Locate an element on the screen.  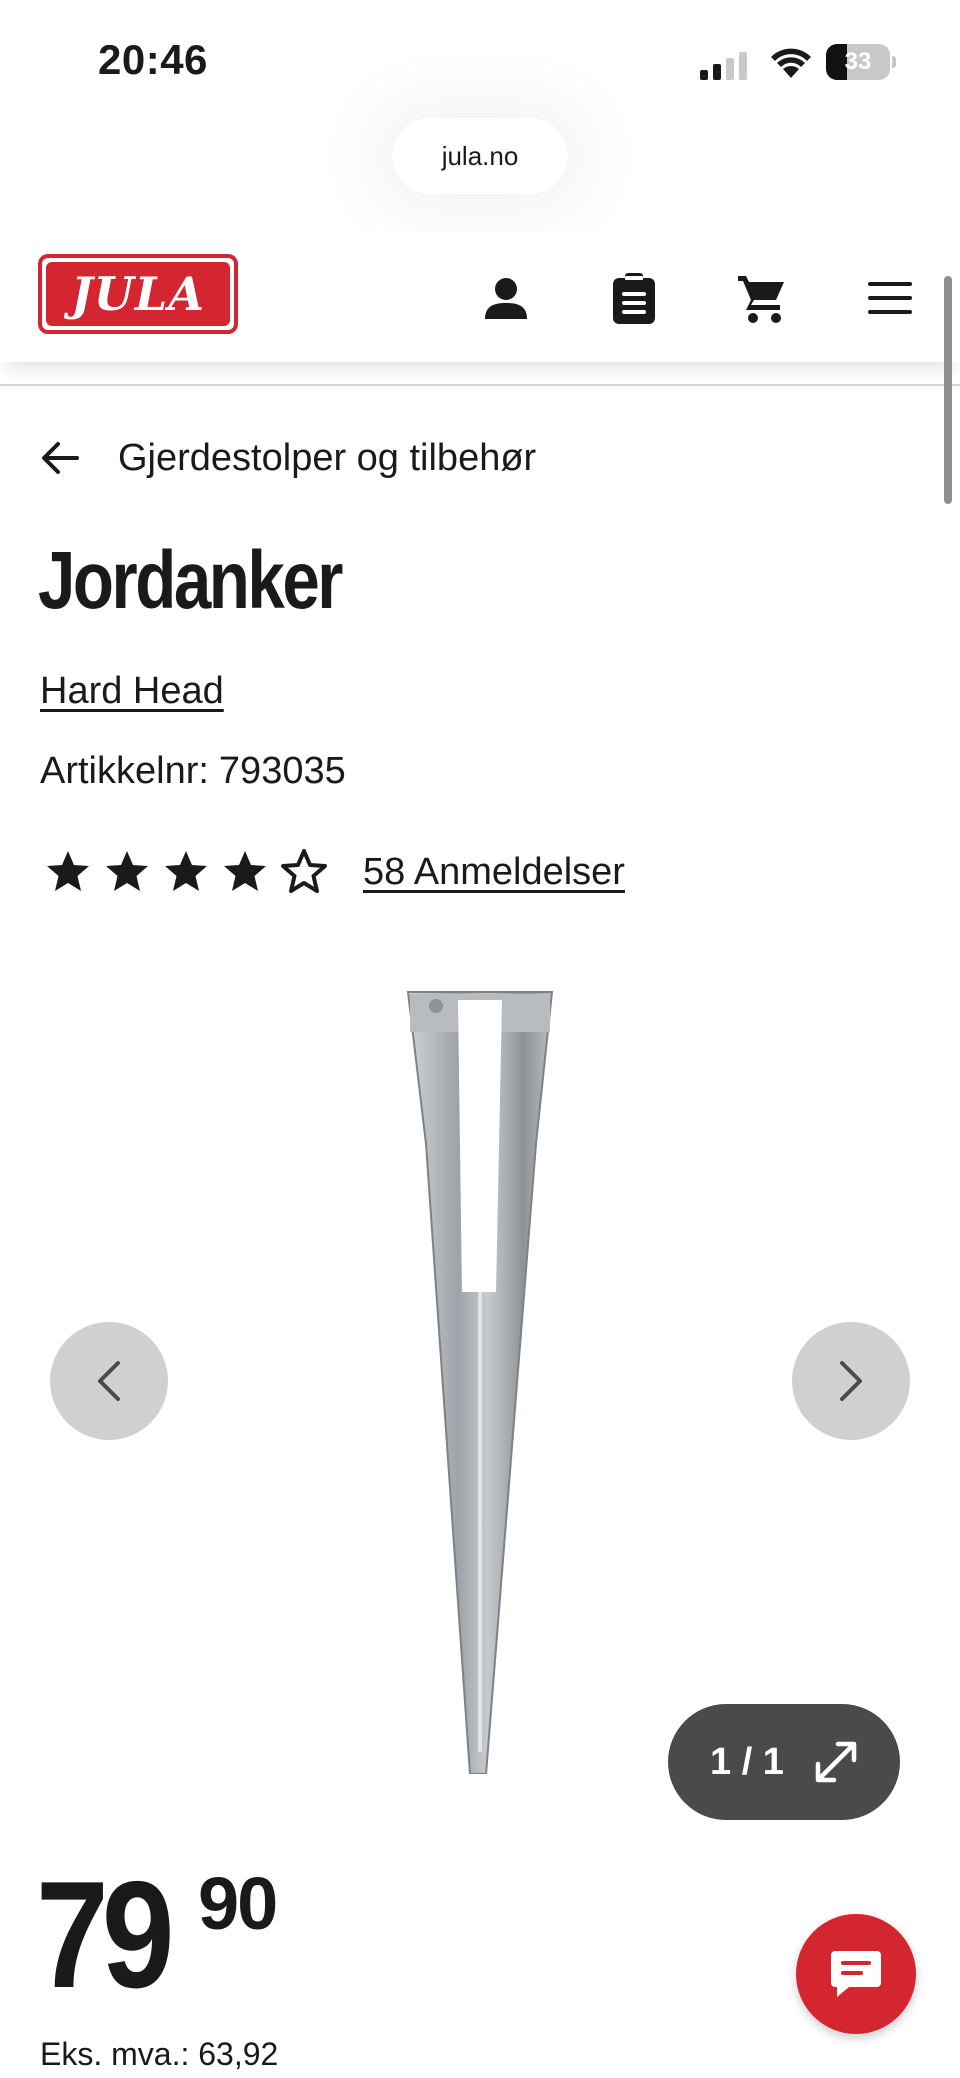
breadcrumb-label: Gjerdestolper og tilbehør is located at coordinates (327, 457).